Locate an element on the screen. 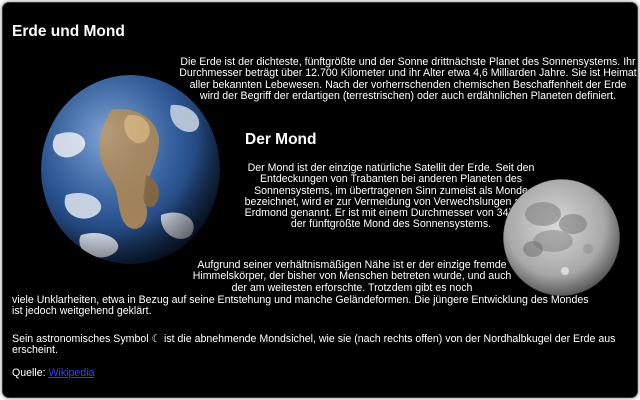 The height and width of the screenshot is (400, 640). source-line: Quelle: Wikipedia is located at coordinates (53, 373).